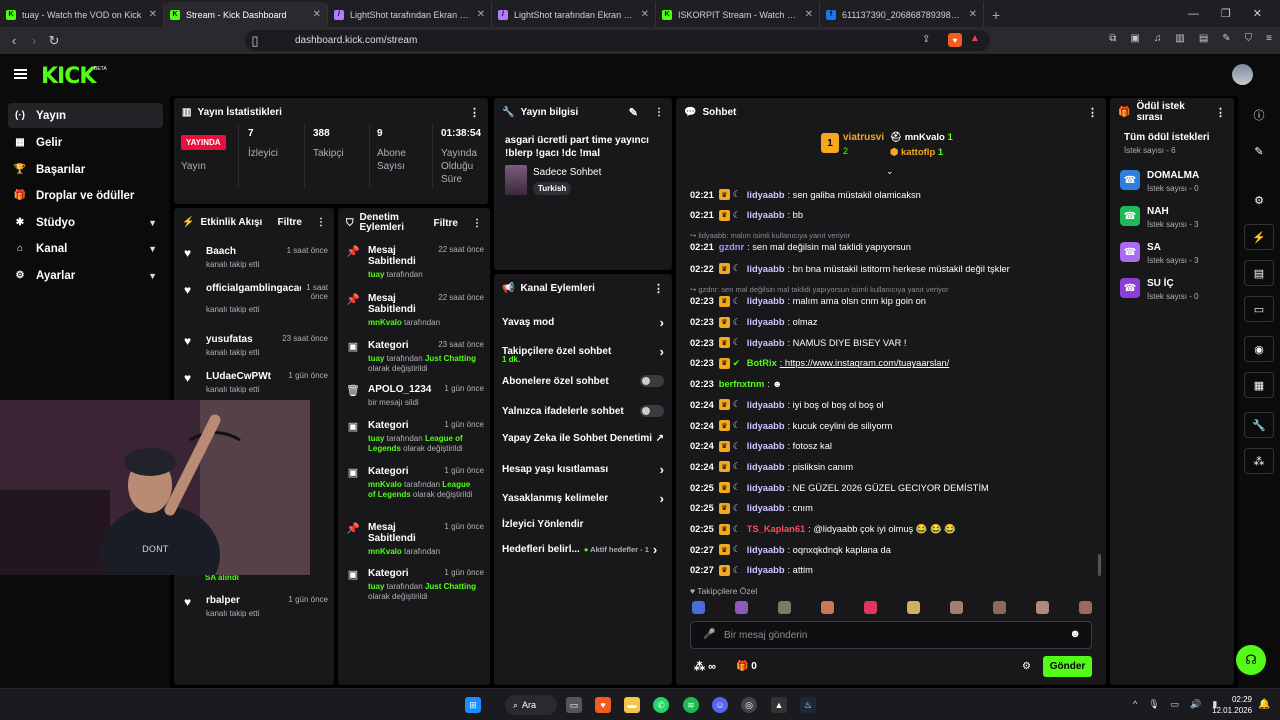 The height and width of the screenshot is (720, 1280). What do you see at coordinates (574, 705) in the screenshot?
I see `task-view-icon: ▭` at bounding box center [574, 705].